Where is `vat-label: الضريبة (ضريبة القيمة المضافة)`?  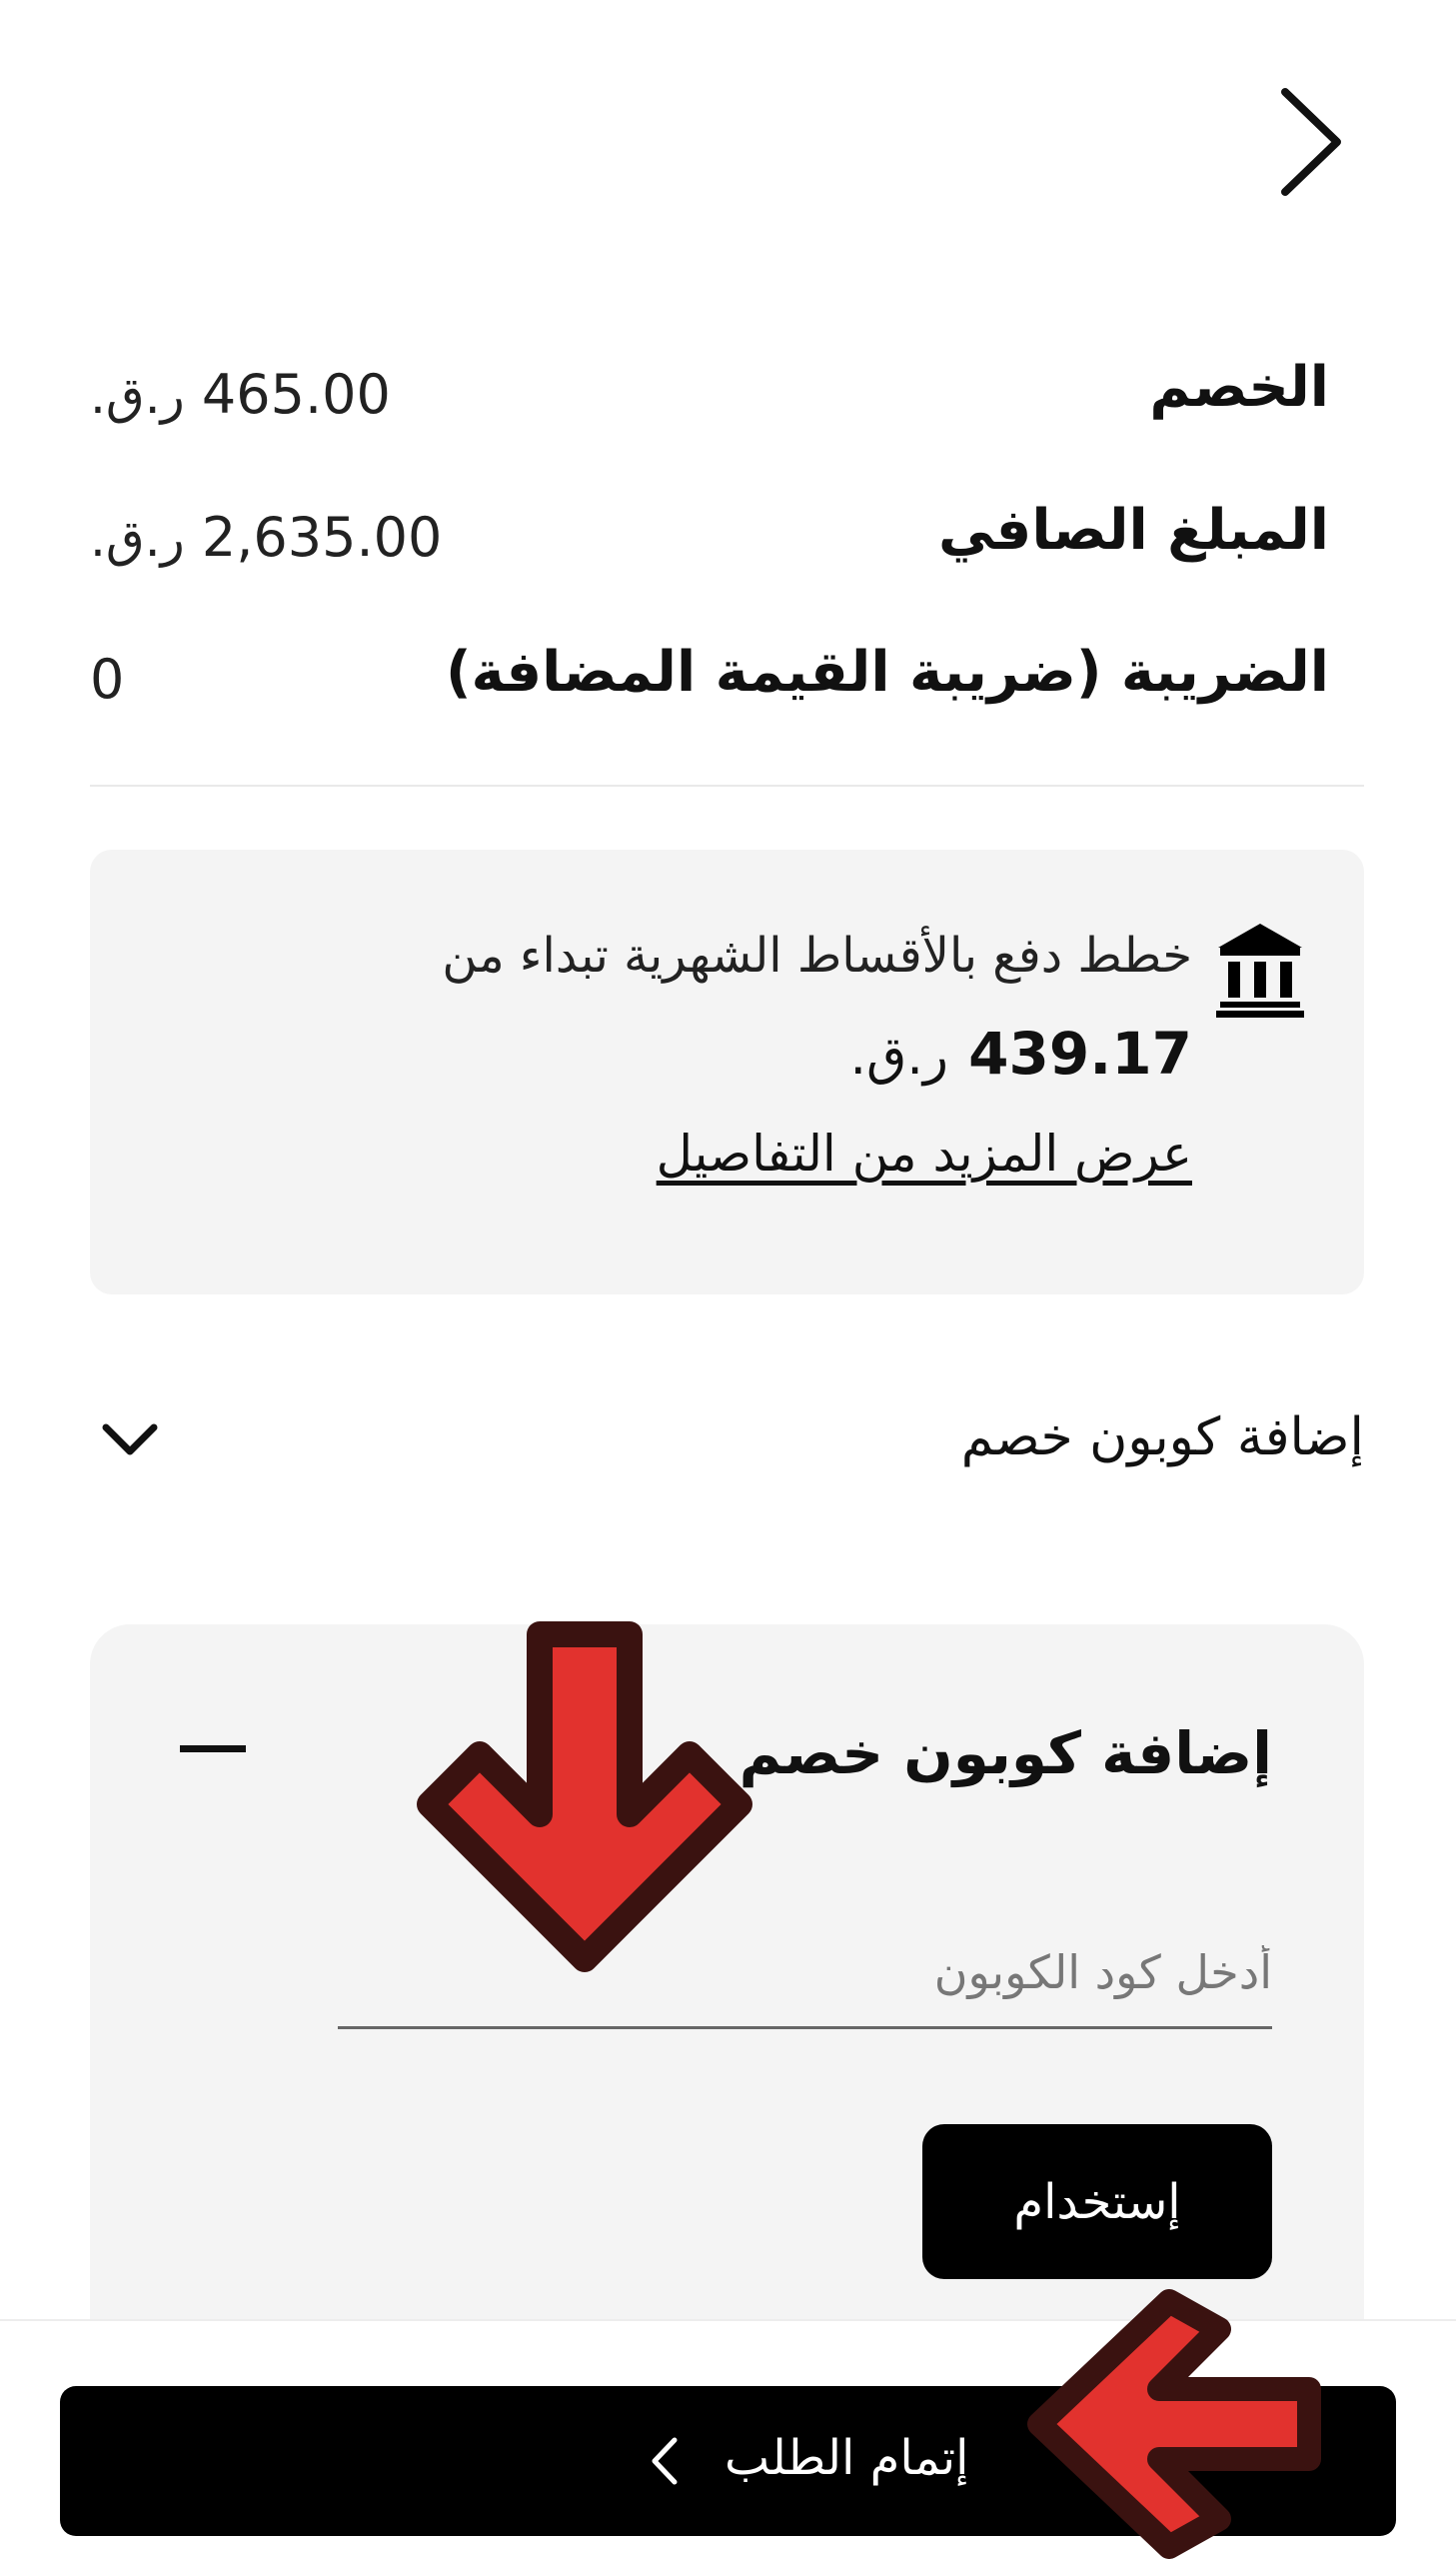
vat-label: الضريبة (ضريبة القيمة المضافة) is located at coordinates (887, 672).